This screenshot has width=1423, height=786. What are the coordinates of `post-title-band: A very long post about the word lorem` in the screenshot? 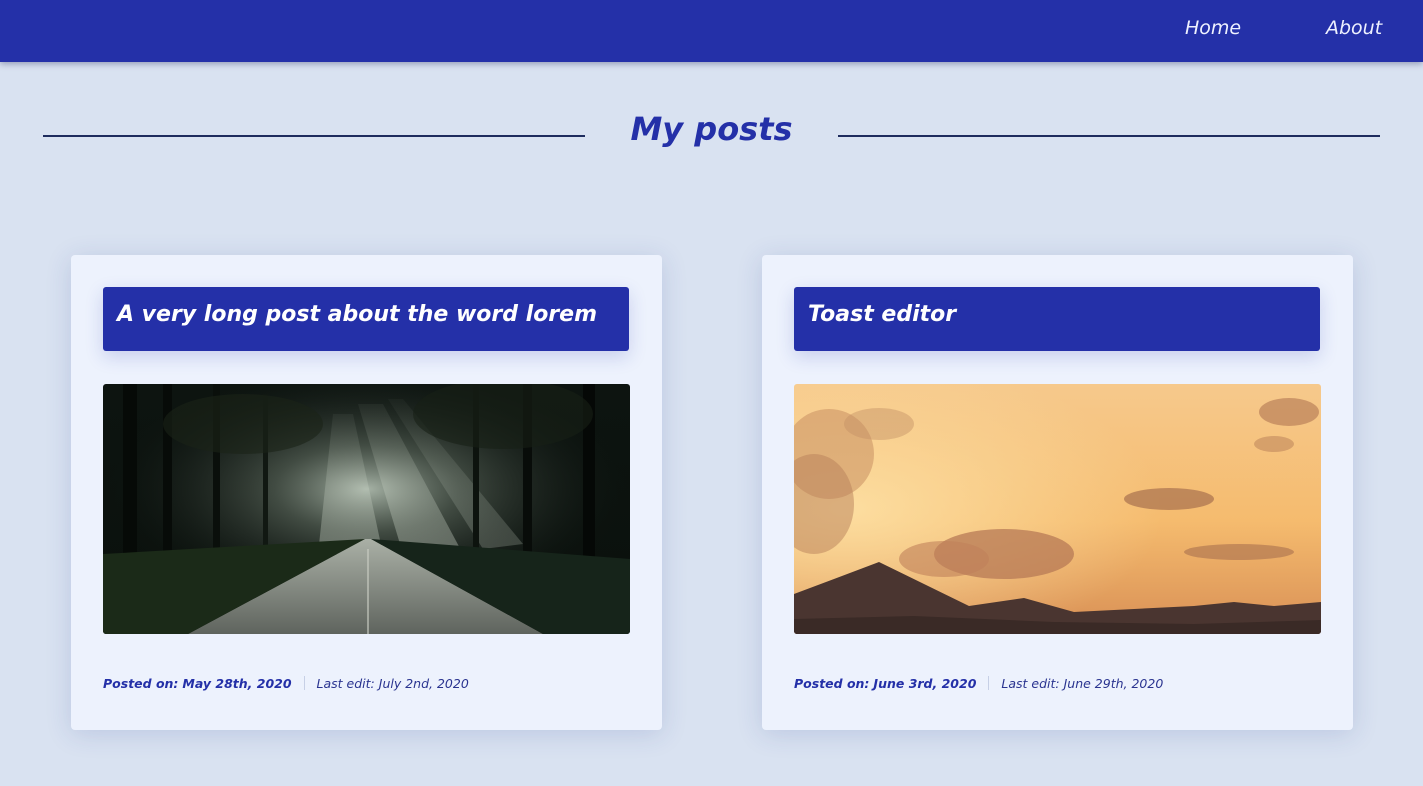 It's located at (366, 319).